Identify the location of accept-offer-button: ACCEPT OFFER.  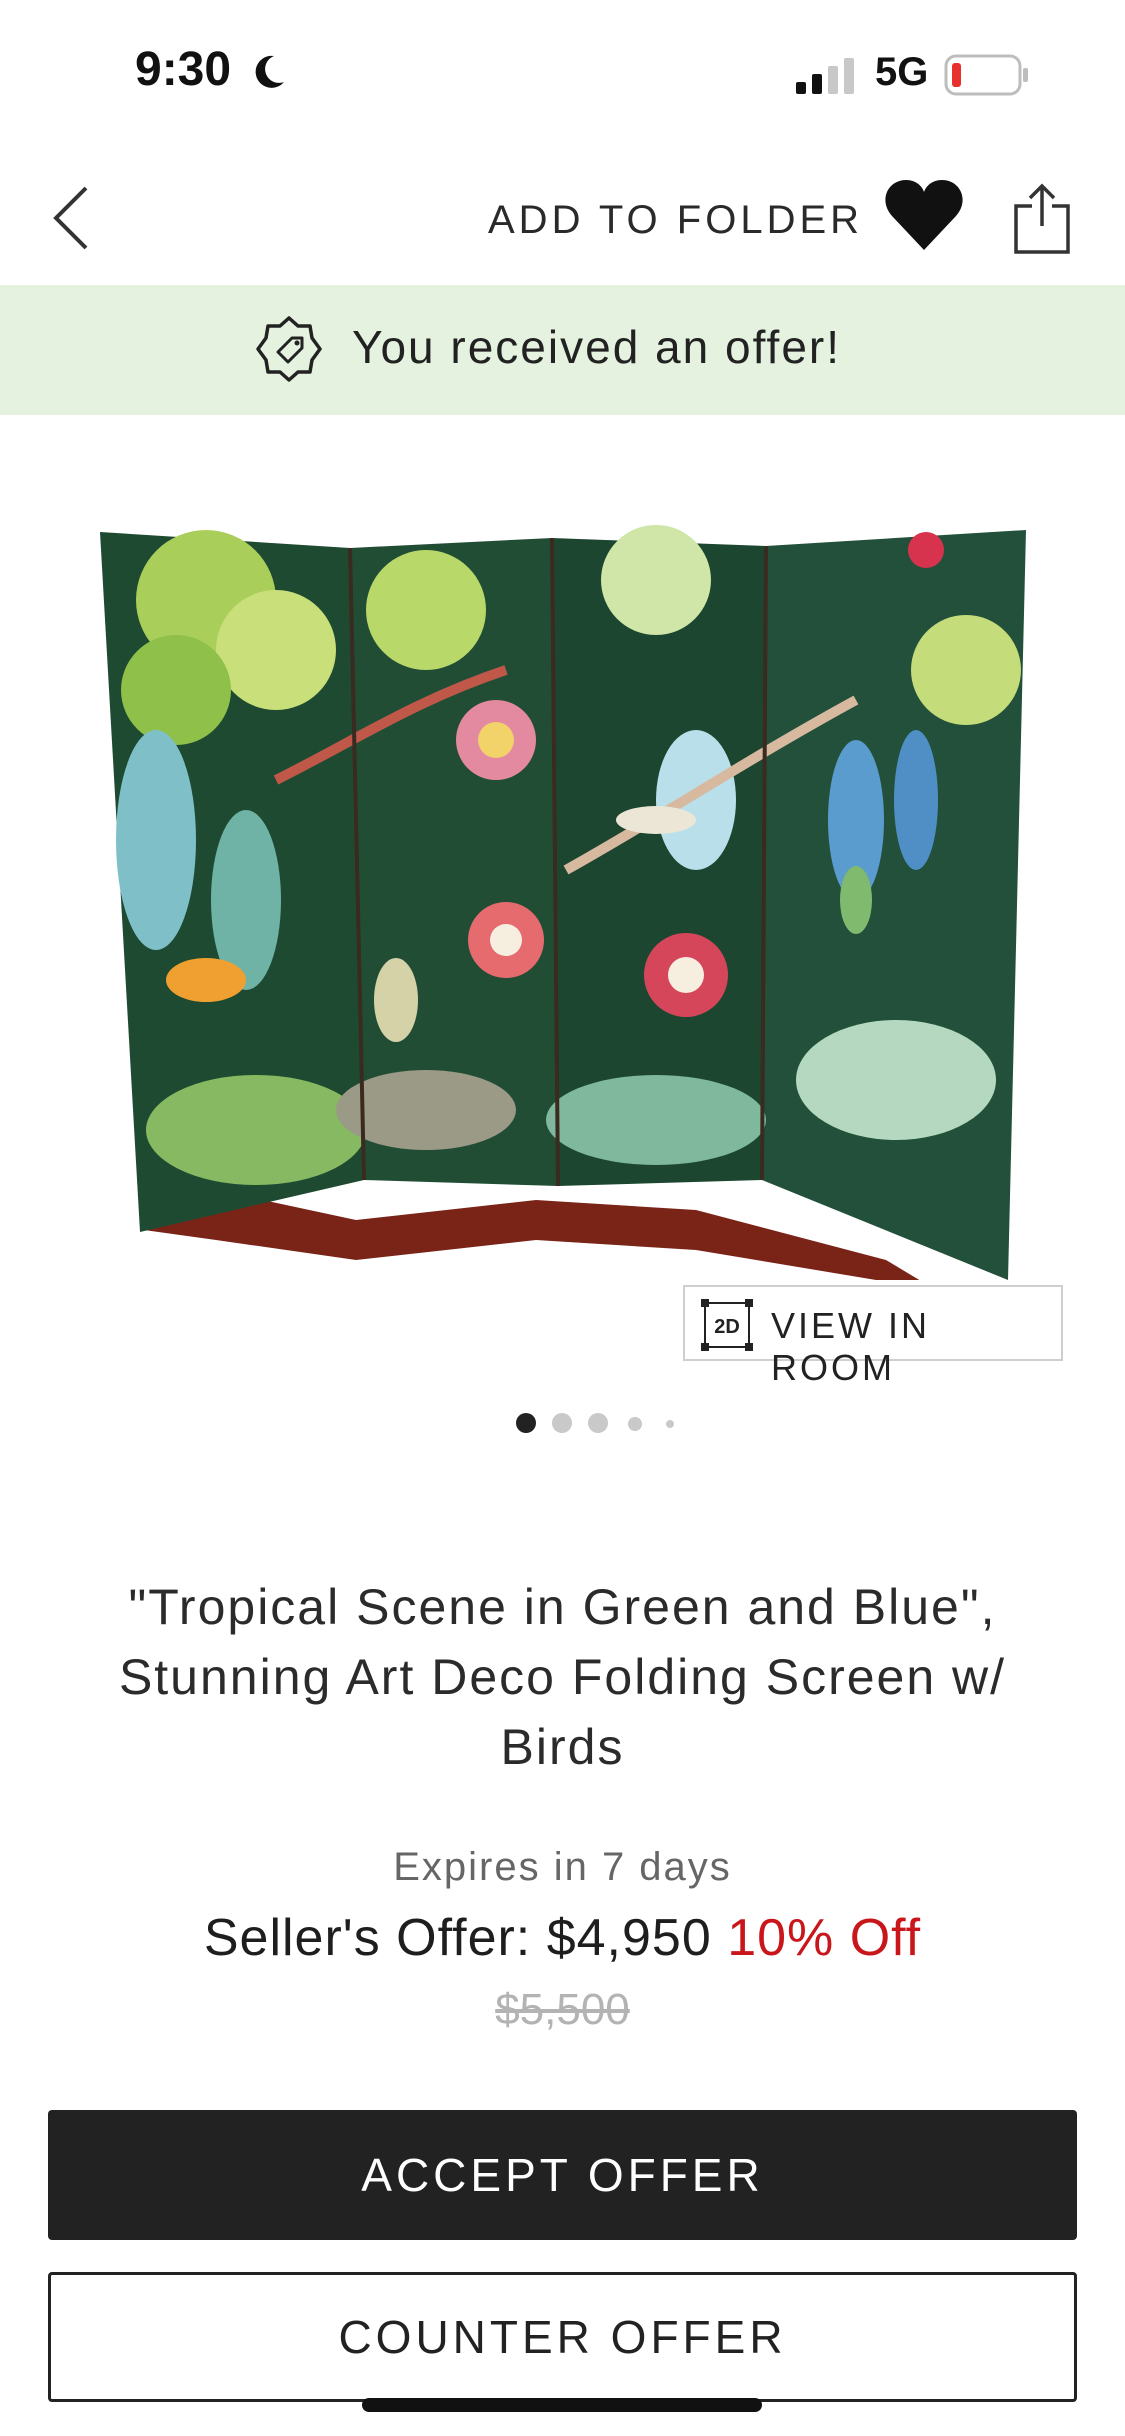
(562, 2175).